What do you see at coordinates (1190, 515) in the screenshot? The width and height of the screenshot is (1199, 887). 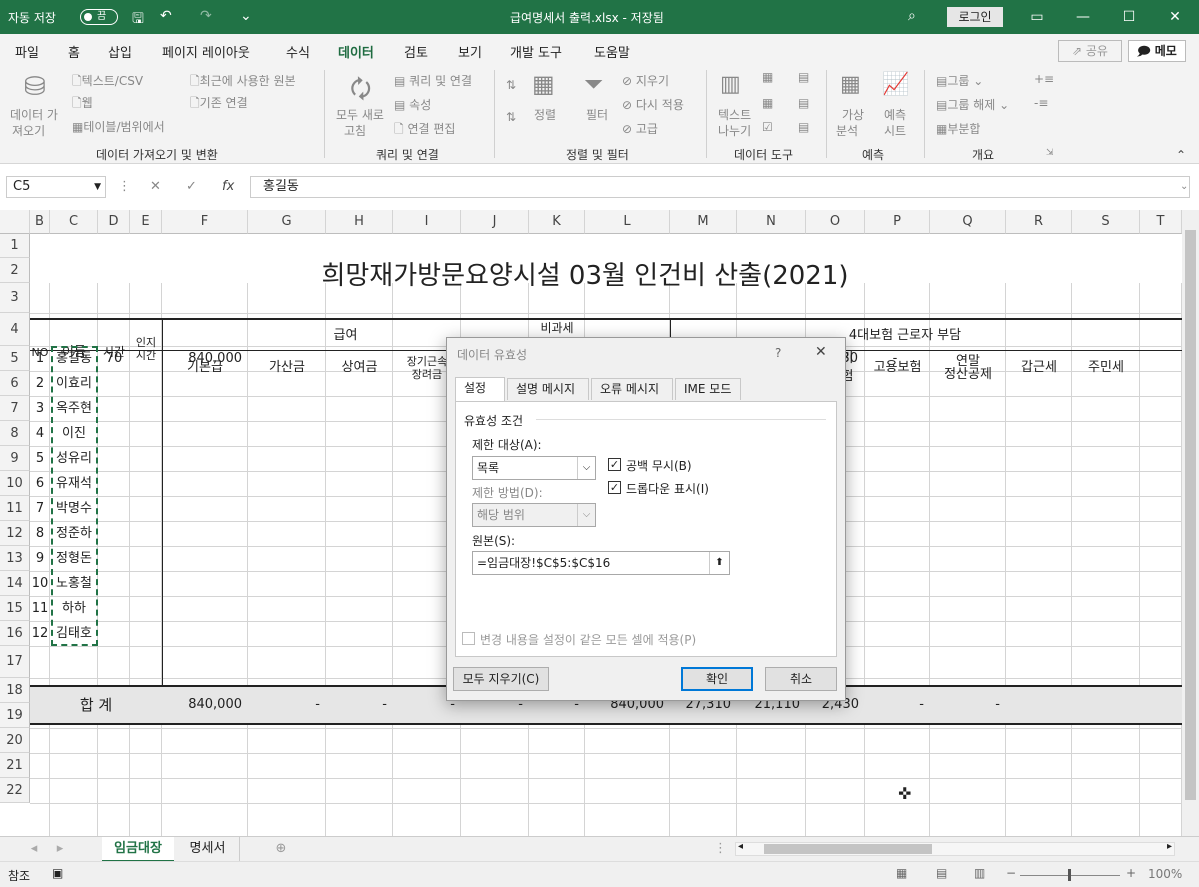 I see `vertical-scroll-thumb` at bounding box center [1190, 515].